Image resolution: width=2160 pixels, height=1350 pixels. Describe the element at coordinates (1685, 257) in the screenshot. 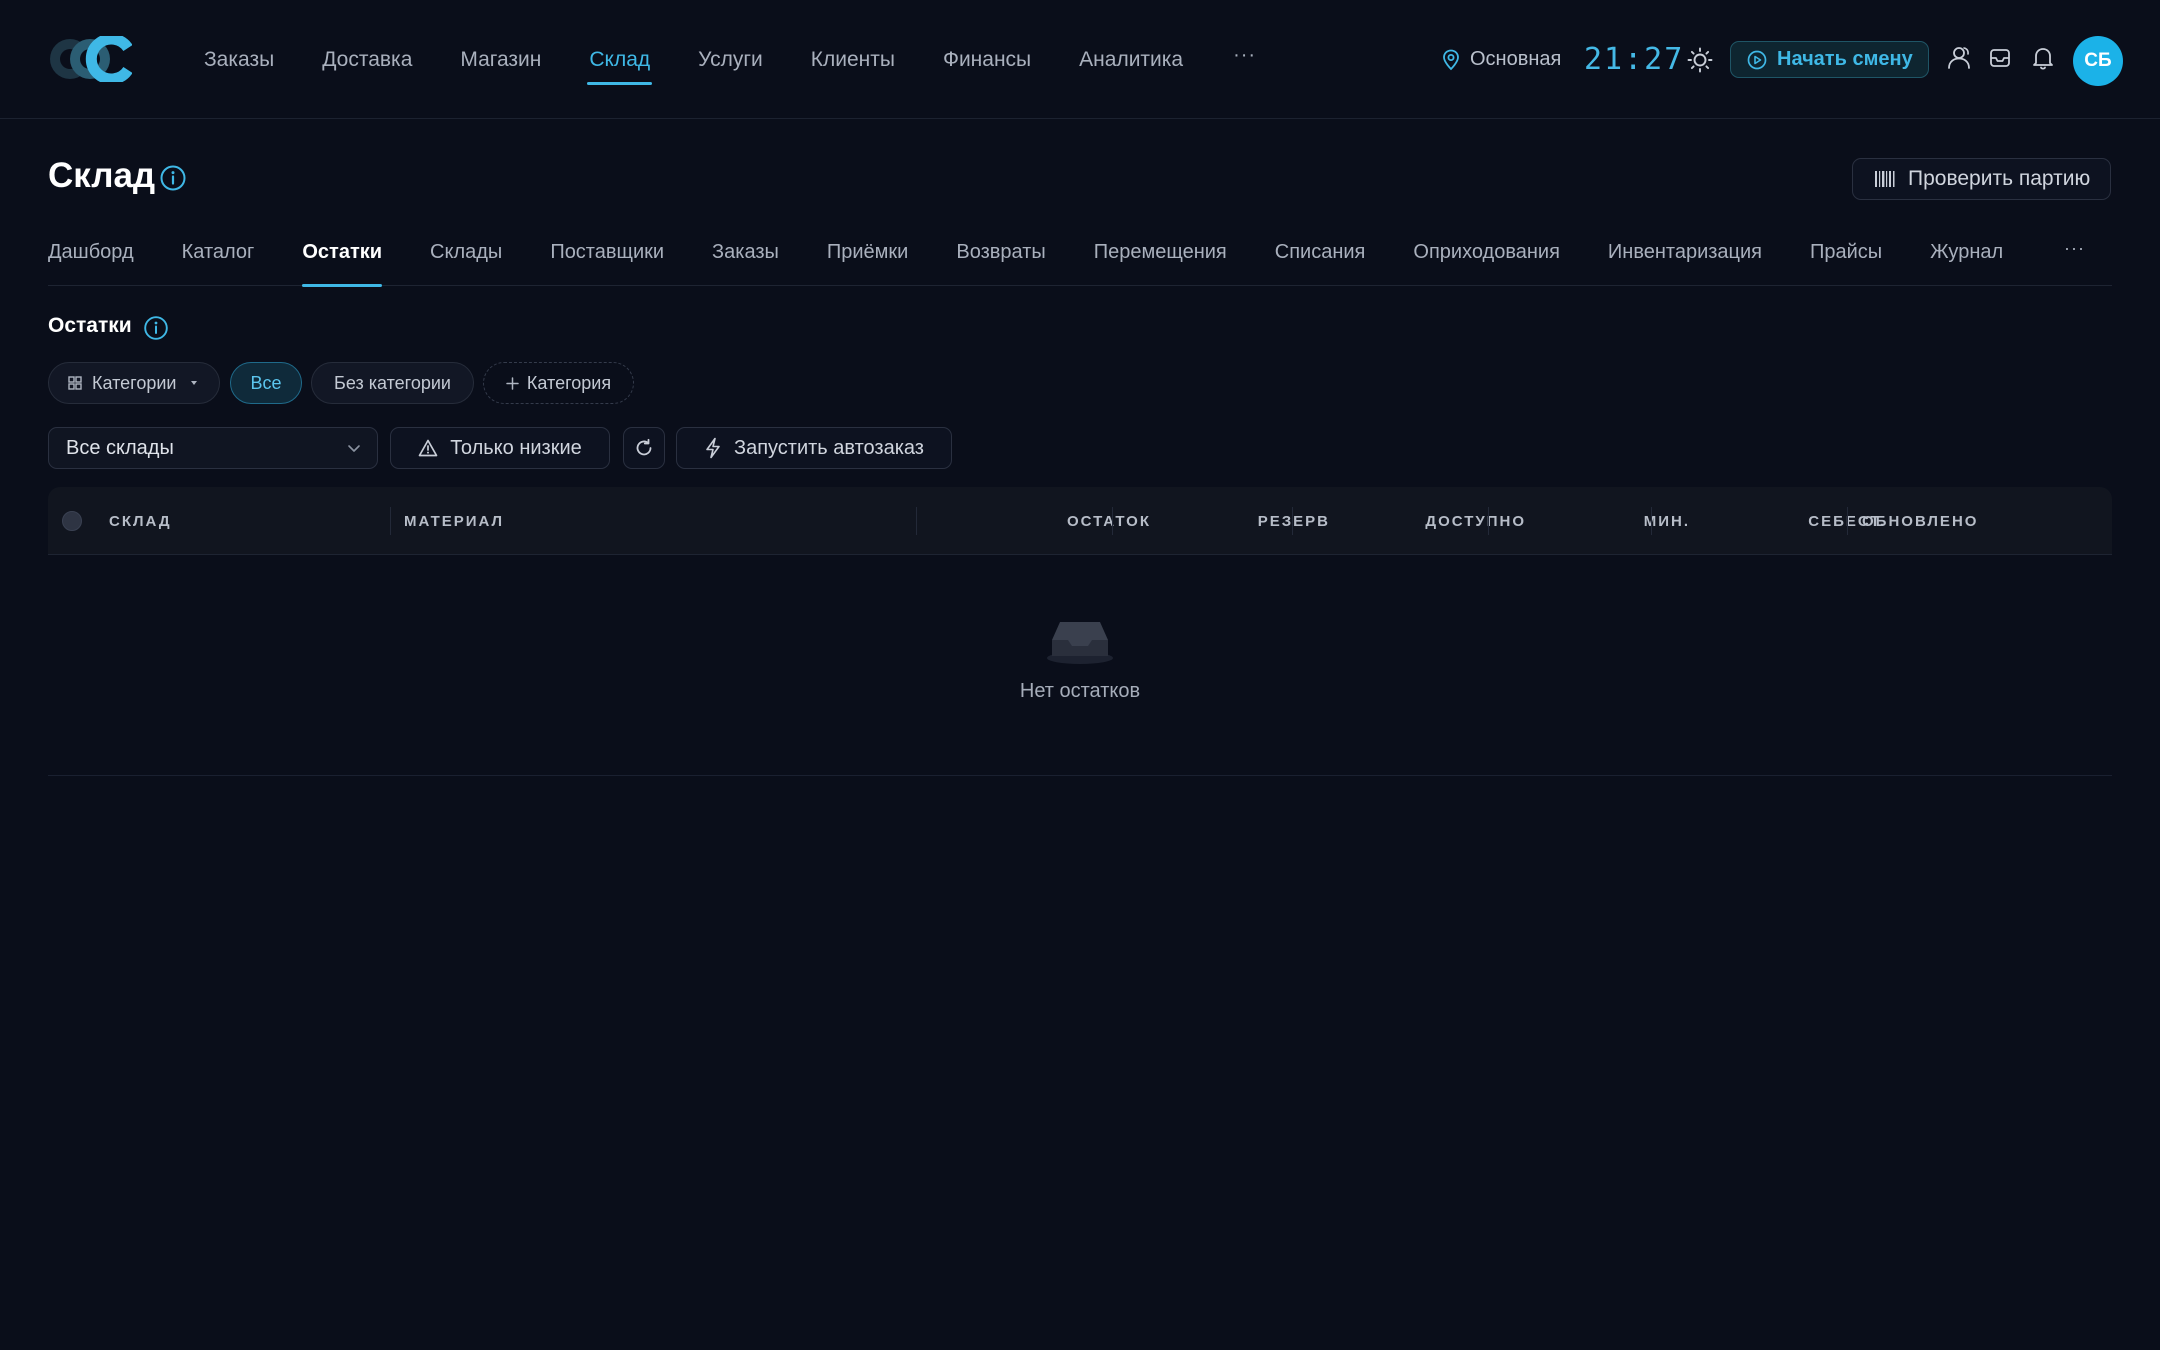

I see `tab-inventory: Инвентаризация` at that location.